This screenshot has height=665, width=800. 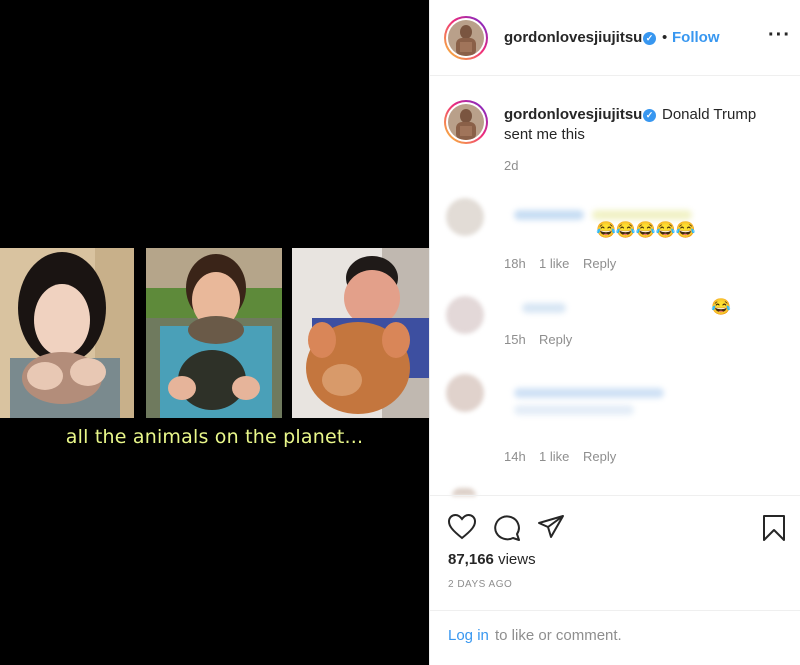 What do you see at coordinates (480, 584) in the screenshot?
I see `post-date: 2 DAYS AGO` at bounding box center [480, 584].